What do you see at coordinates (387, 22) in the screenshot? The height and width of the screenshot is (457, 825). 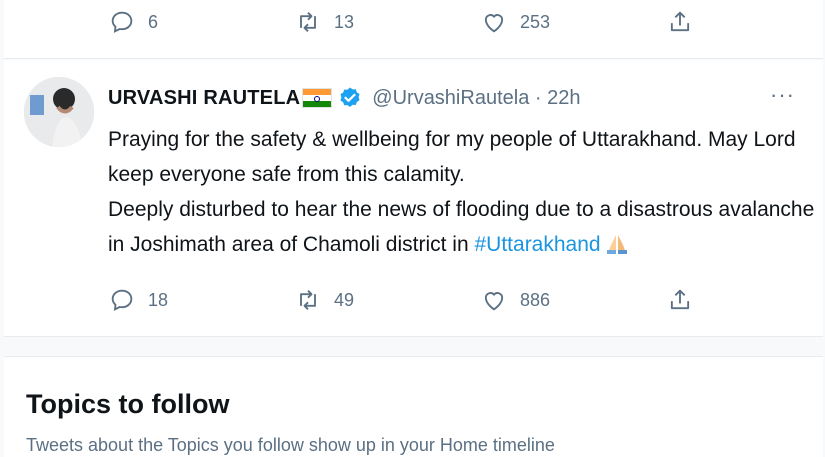 I see `retweet-button: 13` at bounding box center [387, 22].